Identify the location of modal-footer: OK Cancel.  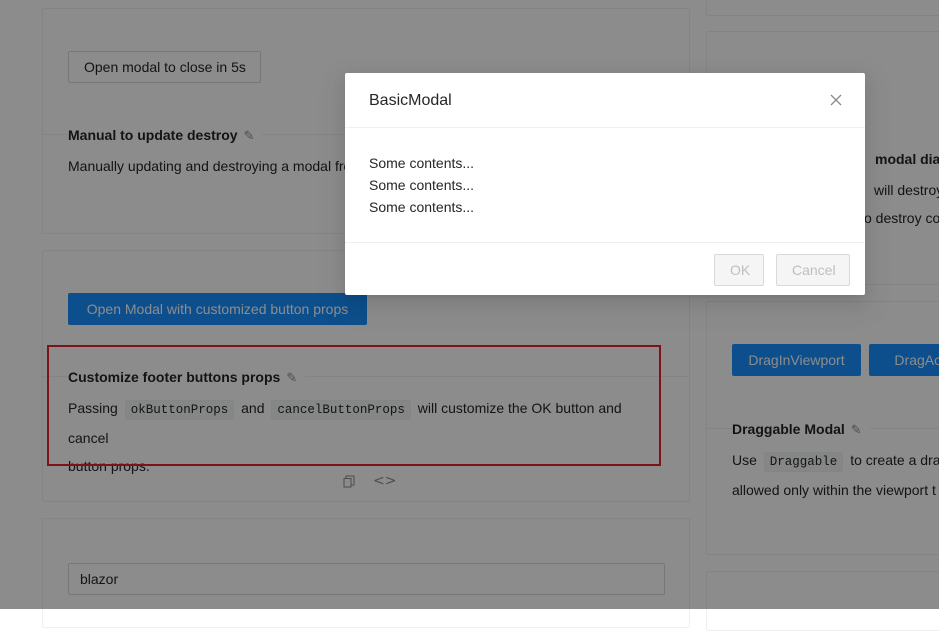
(605, 268).